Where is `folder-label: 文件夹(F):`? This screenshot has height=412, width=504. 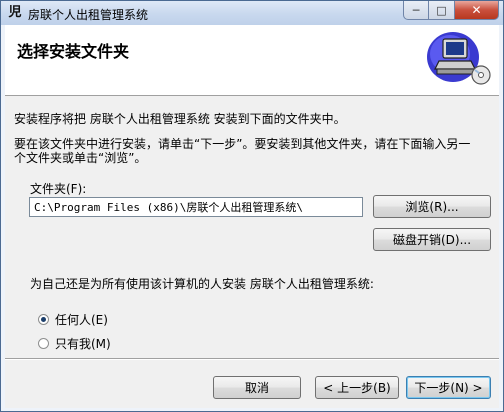 folder-label: 文件夹(F): is located at coordinates (58, 189).